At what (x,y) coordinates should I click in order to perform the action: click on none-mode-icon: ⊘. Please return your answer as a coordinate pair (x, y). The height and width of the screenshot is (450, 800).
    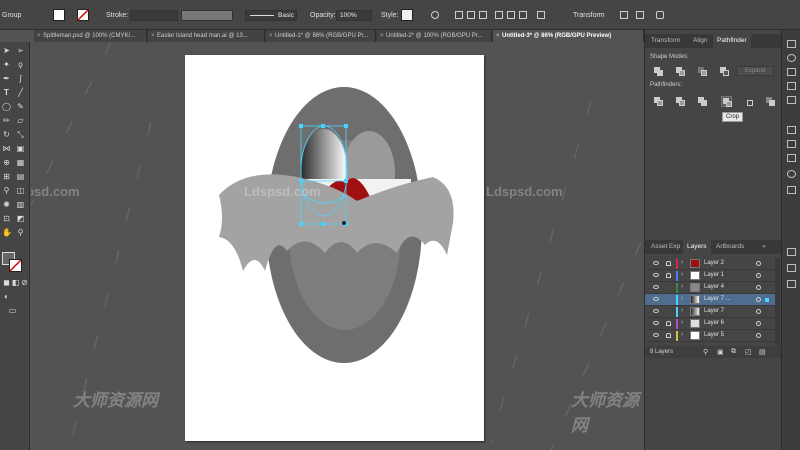
    Looking at the image, I should click on (24, 282).